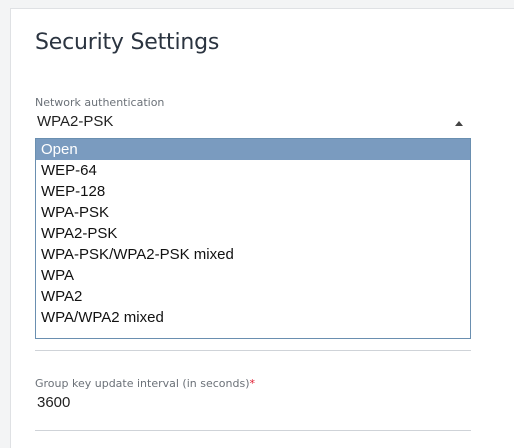 Image resolution: width=514 pixels, height=448 pixels. What do you see at coordinates (252, 383) in the screenshot?
I see `required-mark: *` at bounding box center [252, 383].